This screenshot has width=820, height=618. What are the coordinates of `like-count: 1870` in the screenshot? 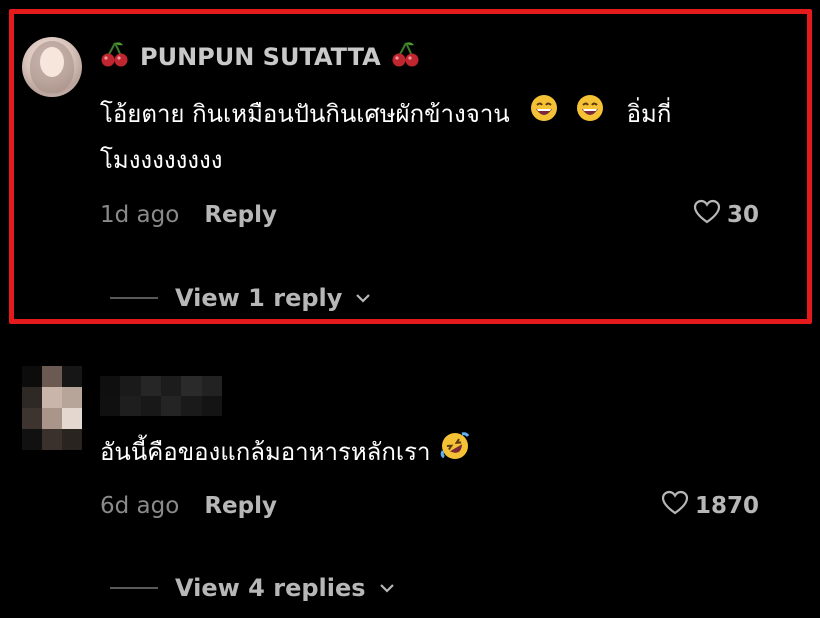 It's located at (726, 506).